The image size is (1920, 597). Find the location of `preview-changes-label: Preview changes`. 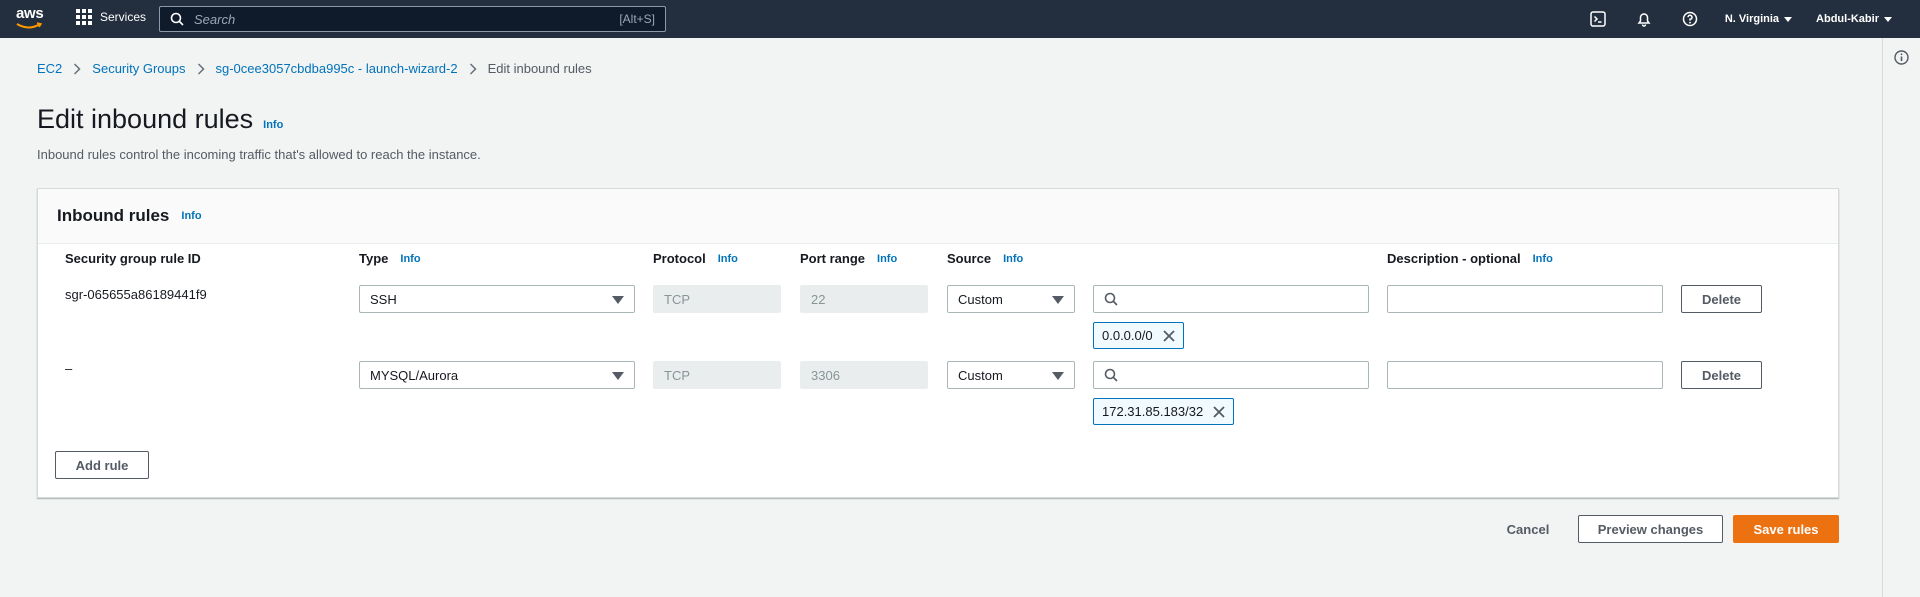

preview-changes-label: Preview changes is located at coordinates (1650, 529).